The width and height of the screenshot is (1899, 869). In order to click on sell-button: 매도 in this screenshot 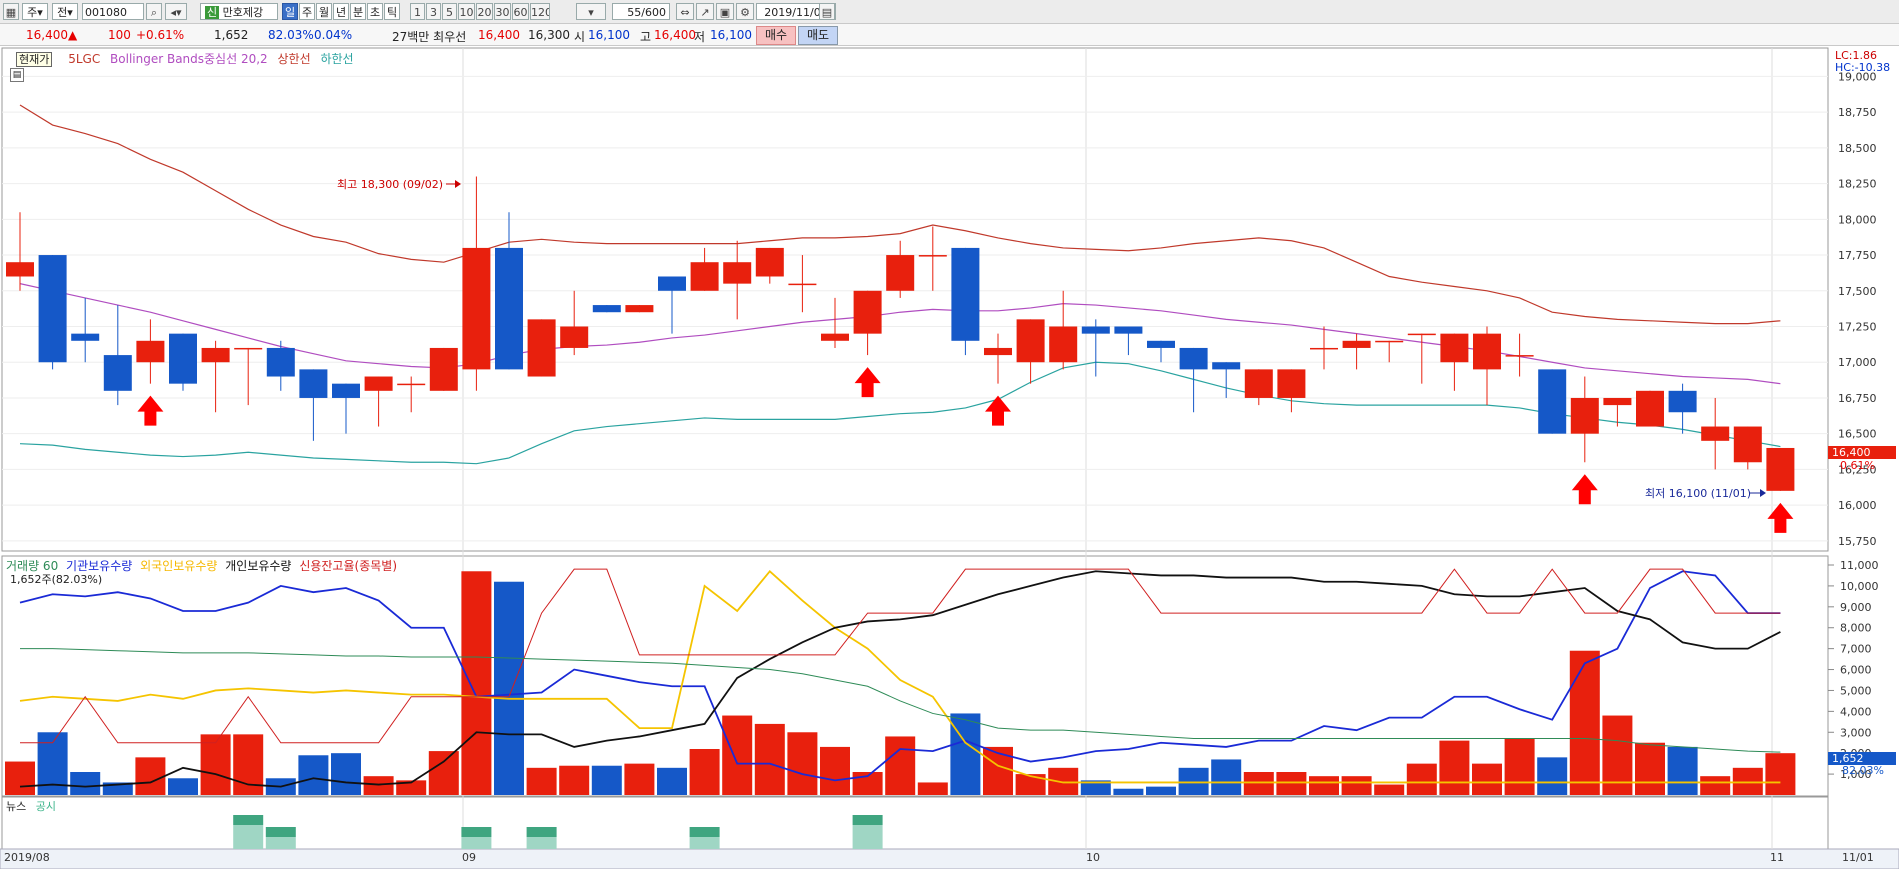, I will do `click(818, 35)`.